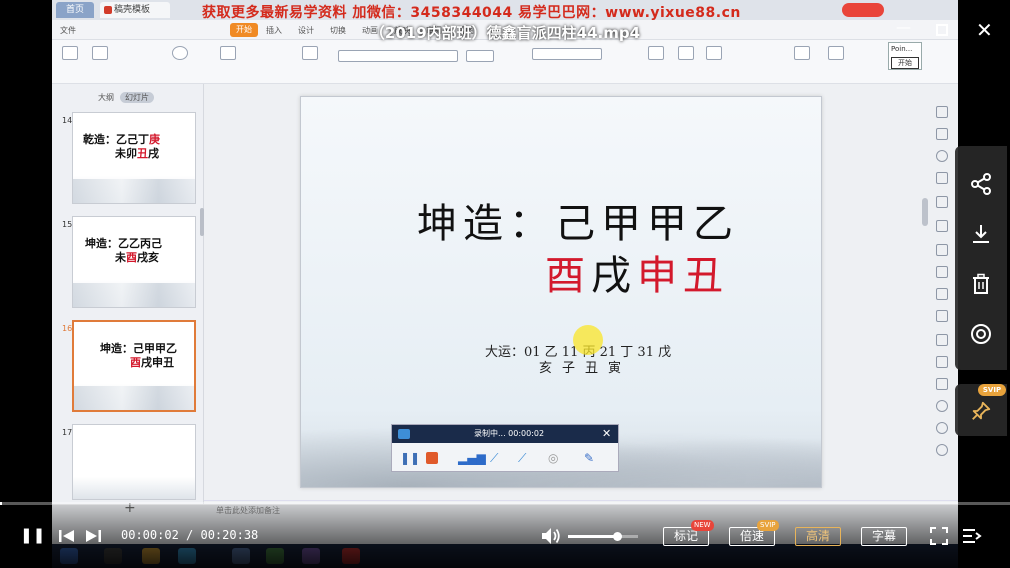  What do you see at coordinates (135, 10) in the screenshot?
I see `wps-tab-doc: 稿壳模板` at bounding box center [135, 10].